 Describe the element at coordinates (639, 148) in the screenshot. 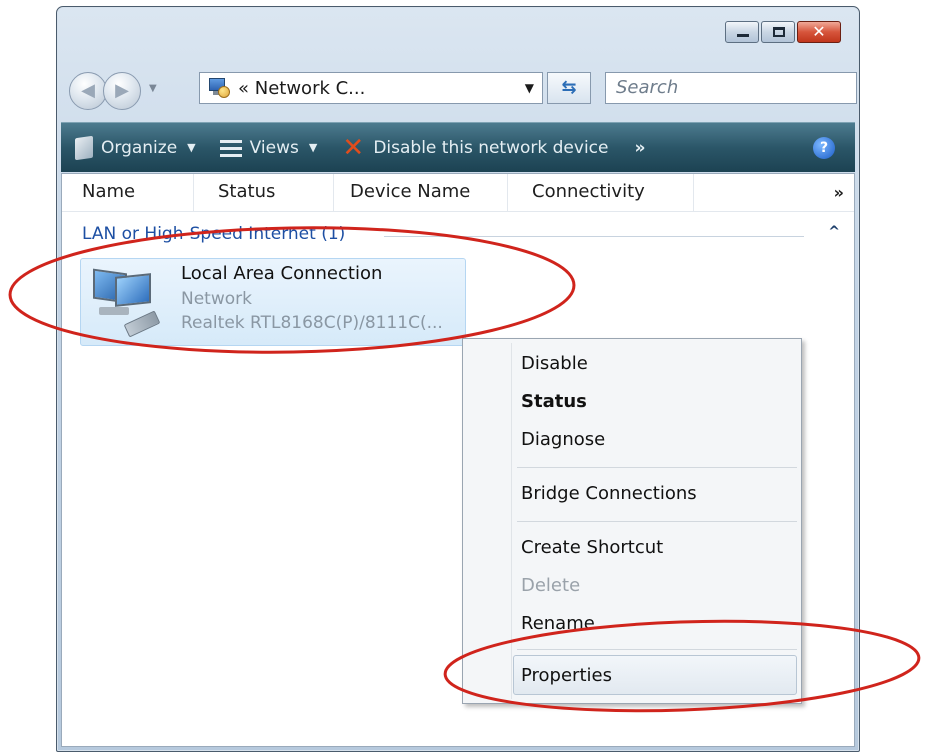

I see `toolbar-overflow-button: »` at that location.